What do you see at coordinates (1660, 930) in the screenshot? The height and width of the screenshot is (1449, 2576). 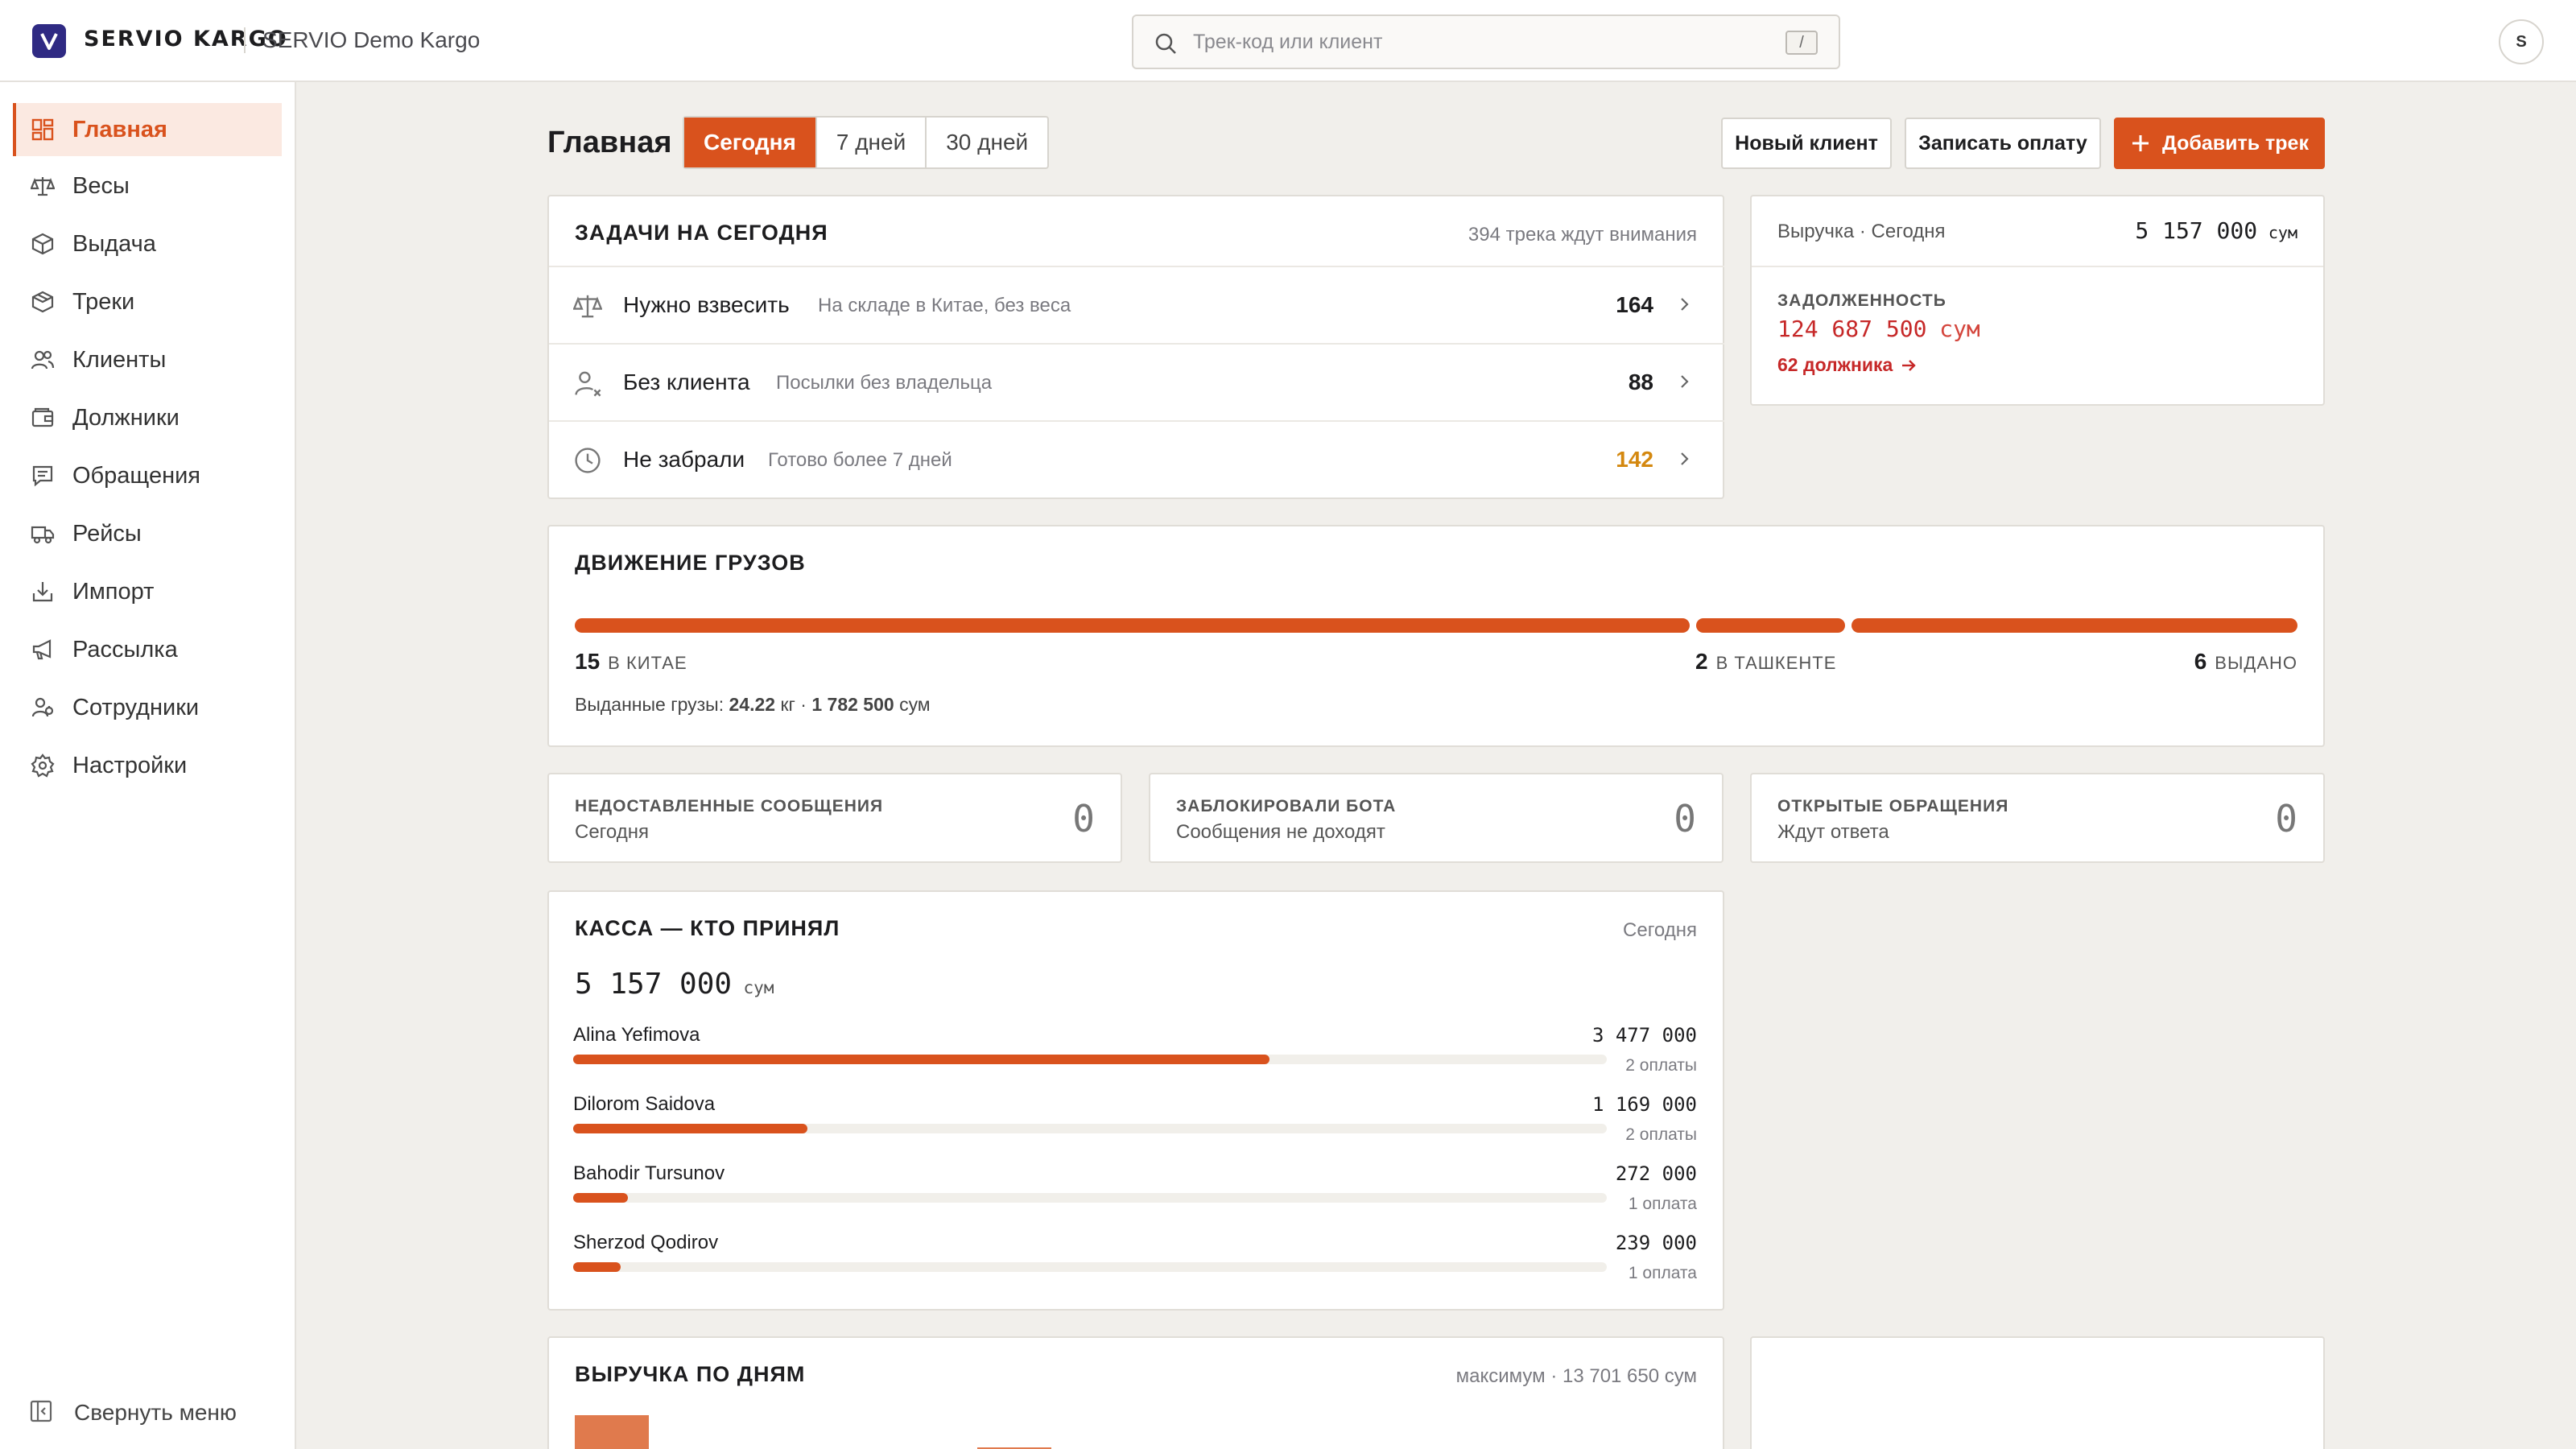 I see `cash-period: Сегодня` at bounding box center [1660, 930].